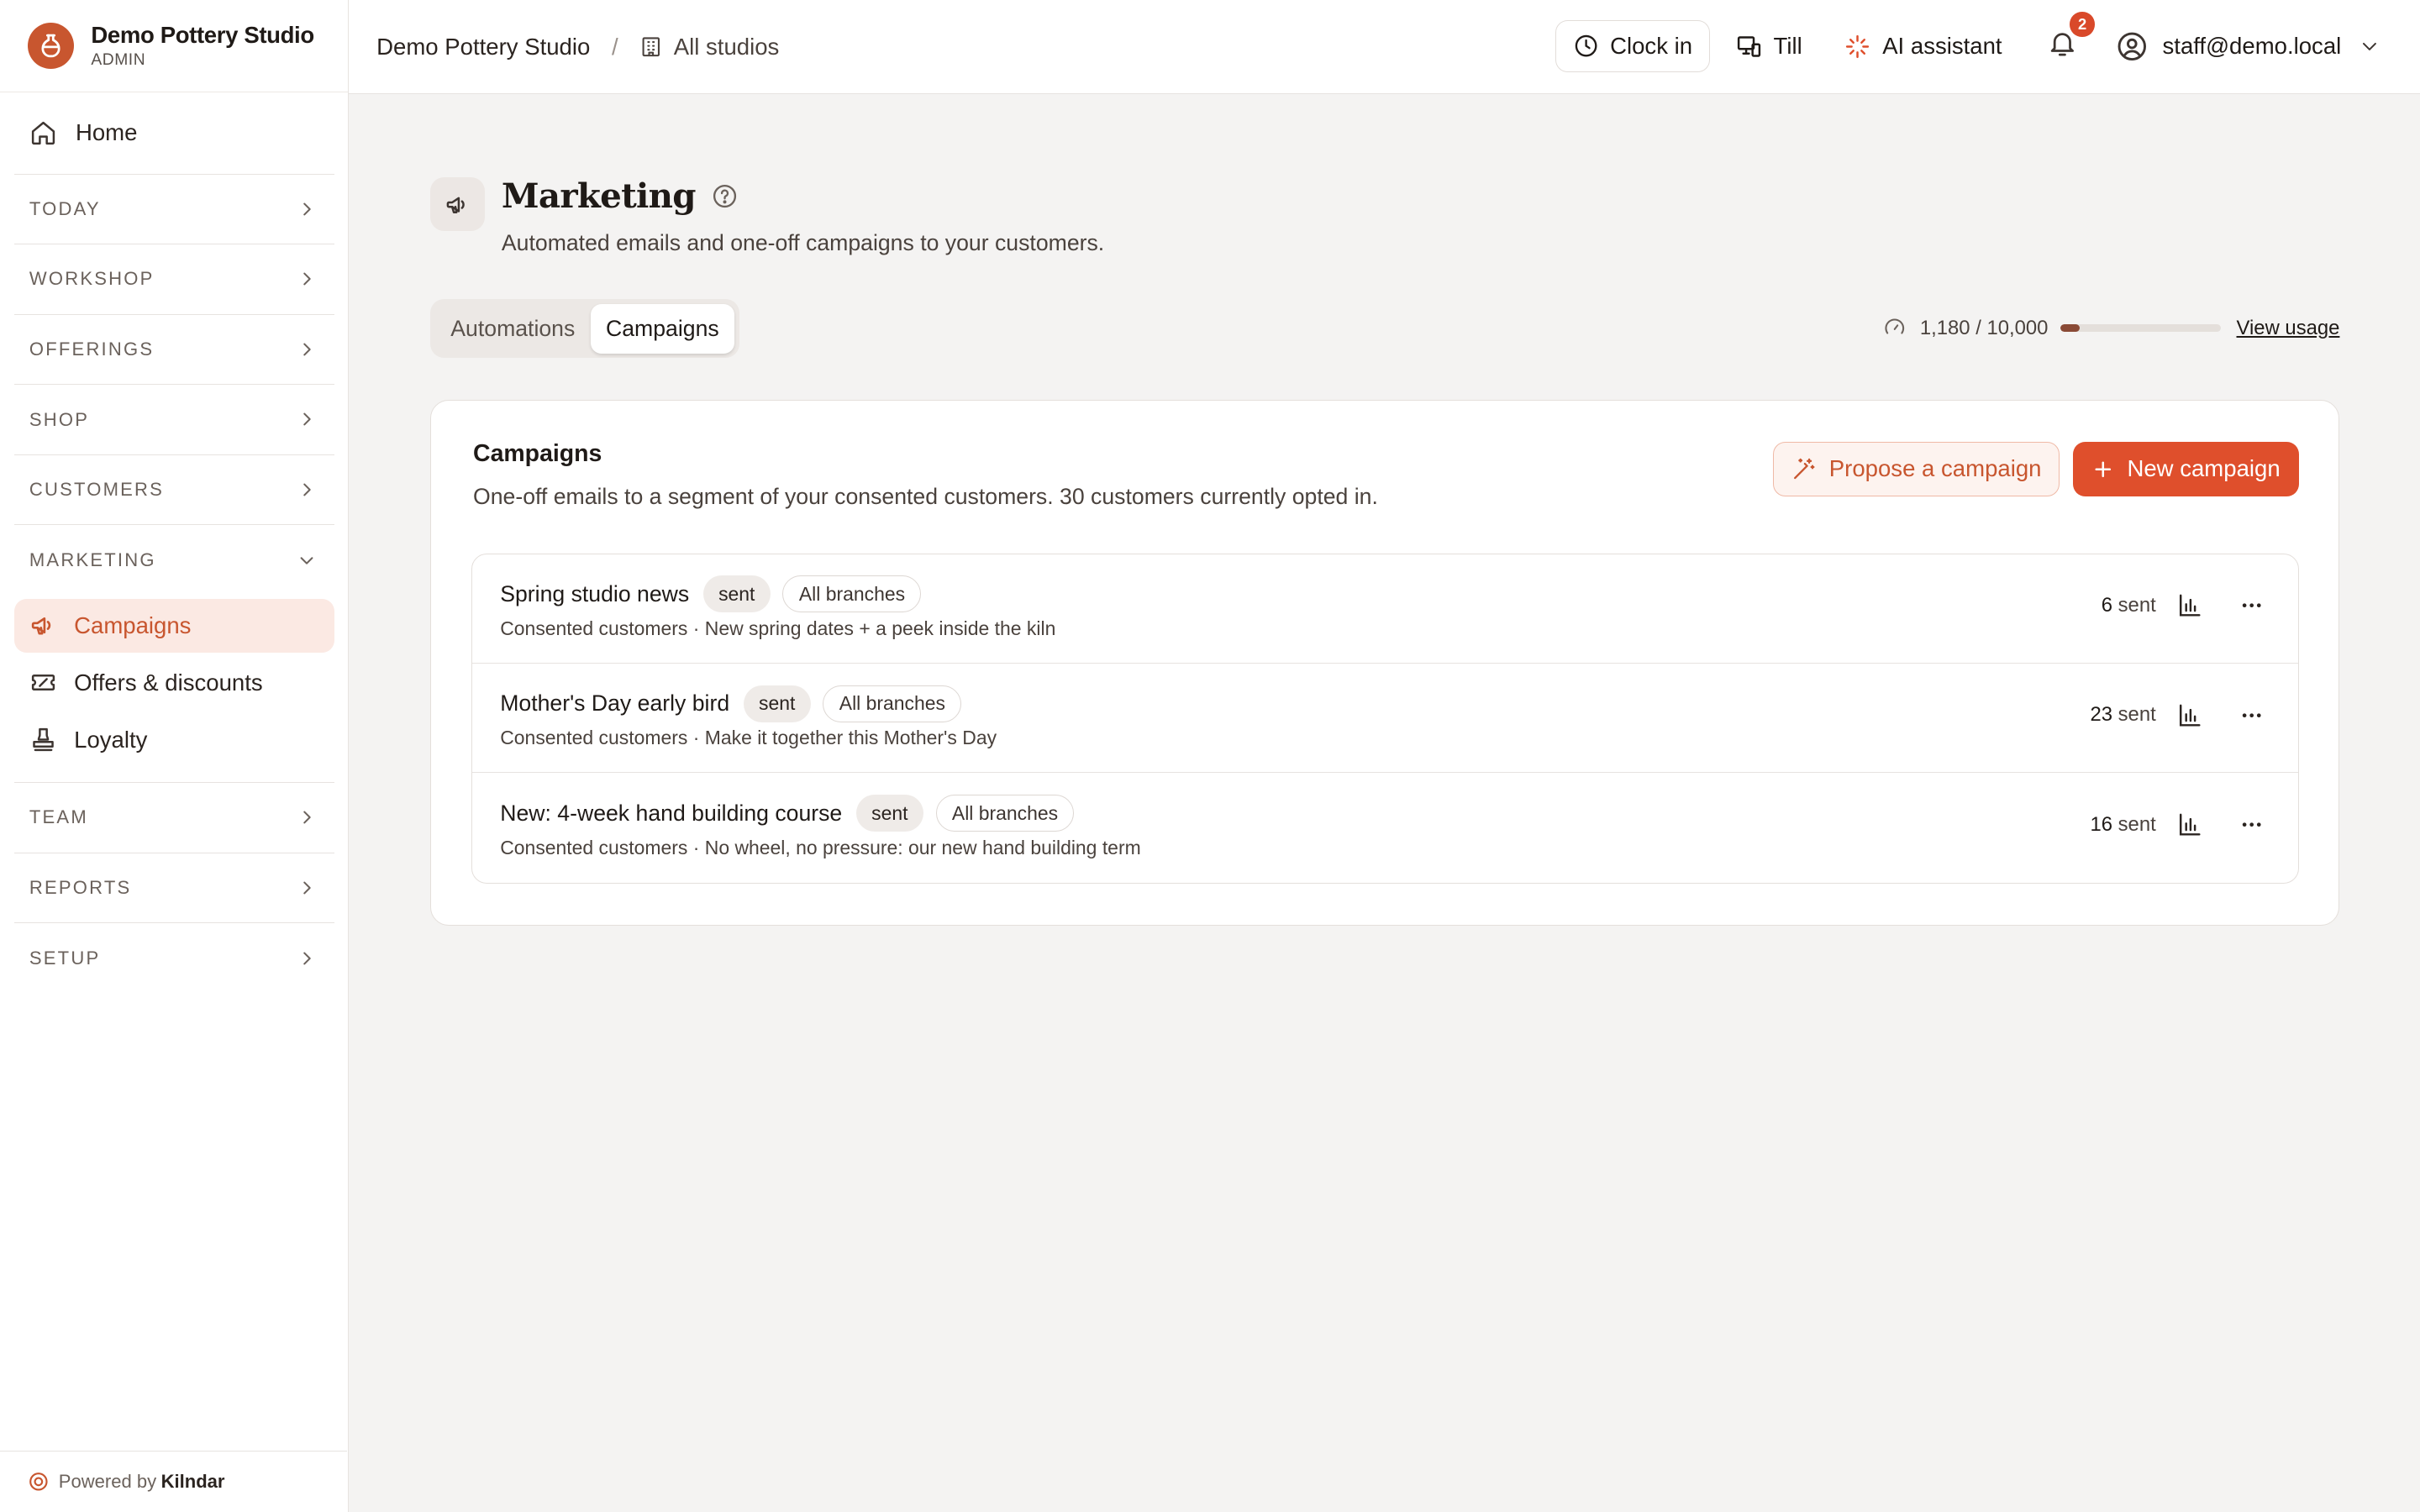 The width and height of the screenshot is (2420, 1512). I want to click on sidebar-section-team: TEAM, so click(173, 818).